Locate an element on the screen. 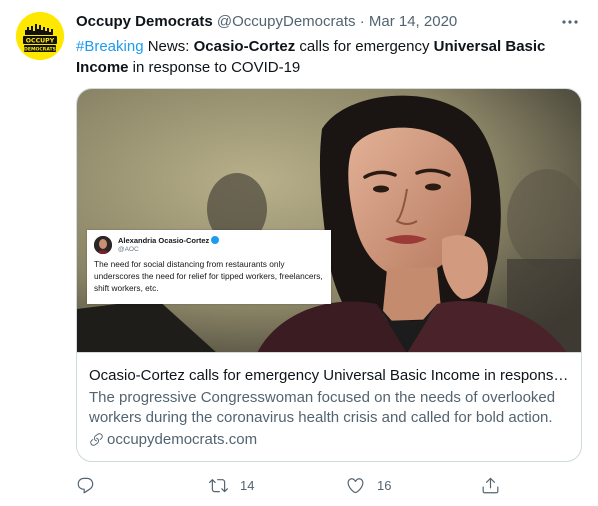 The height and width of the screenshot is (506, 598). tweet-text-part: in response to COVID-19 is located at coordinates (214, 67).